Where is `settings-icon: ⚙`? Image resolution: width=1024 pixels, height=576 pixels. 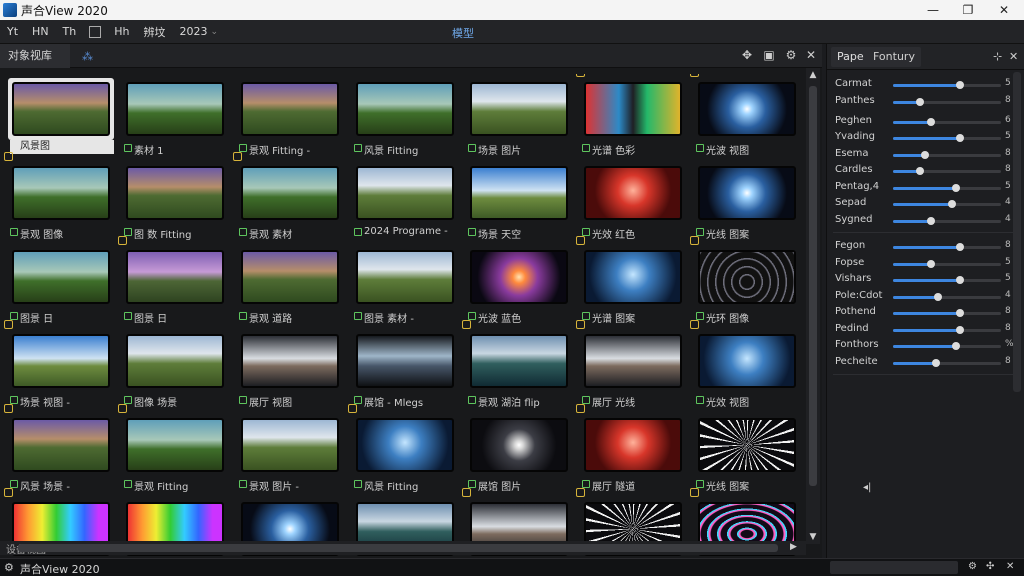 settings-icon: ⚙ is located at coordinates (791, 55).